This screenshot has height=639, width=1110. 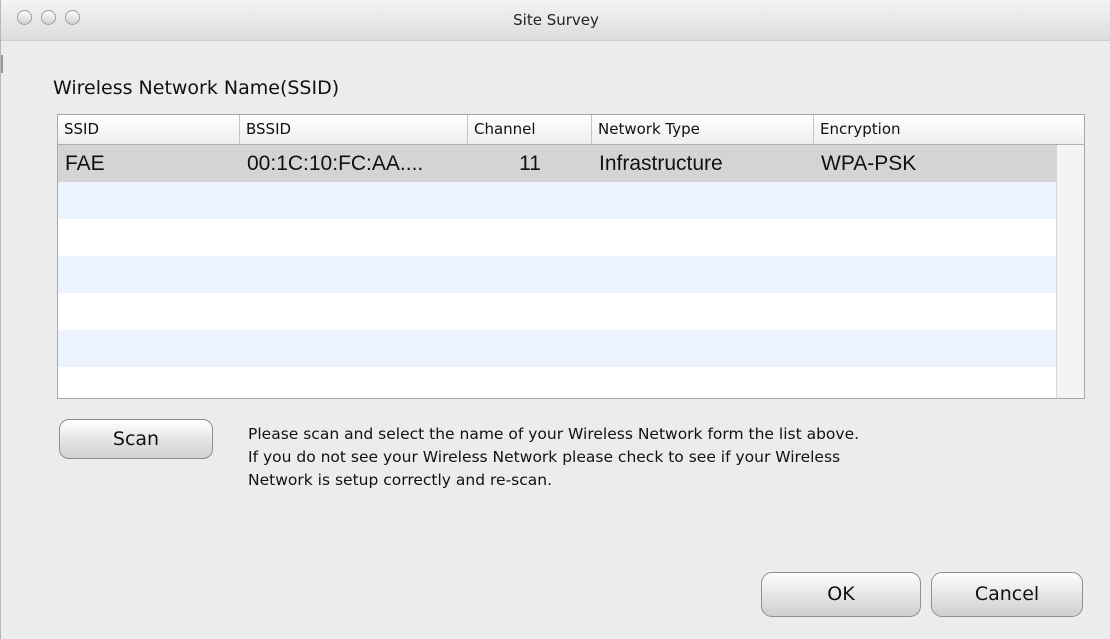 I want to click on window-title: Site Survey, so click(x=556, y=20).